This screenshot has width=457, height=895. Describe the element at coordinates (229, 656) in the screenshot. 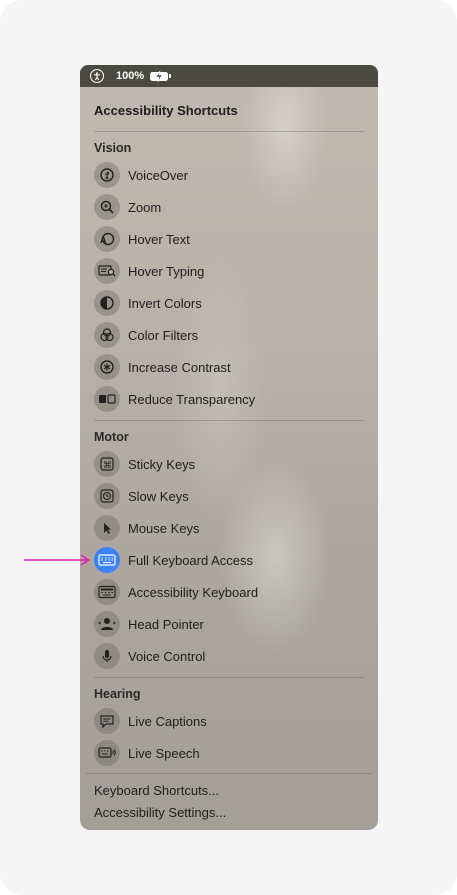

I see `menu-item-voice-control: Voice Control` at that location.